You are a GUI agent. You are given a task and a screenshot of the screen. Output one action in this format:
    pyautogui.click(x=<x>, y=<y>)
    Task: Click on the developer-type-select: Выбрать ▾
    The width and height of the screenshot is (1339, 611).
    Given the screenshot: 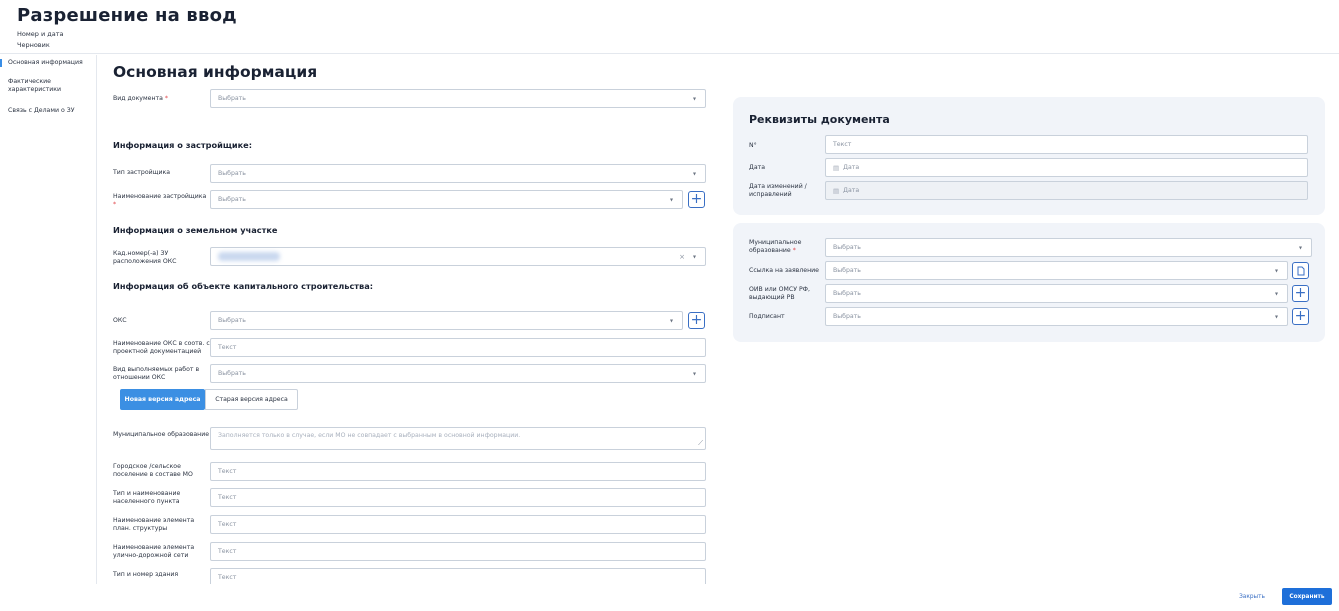 What is the action you would take?
    pyautogui.click(x=458, y=173)
    